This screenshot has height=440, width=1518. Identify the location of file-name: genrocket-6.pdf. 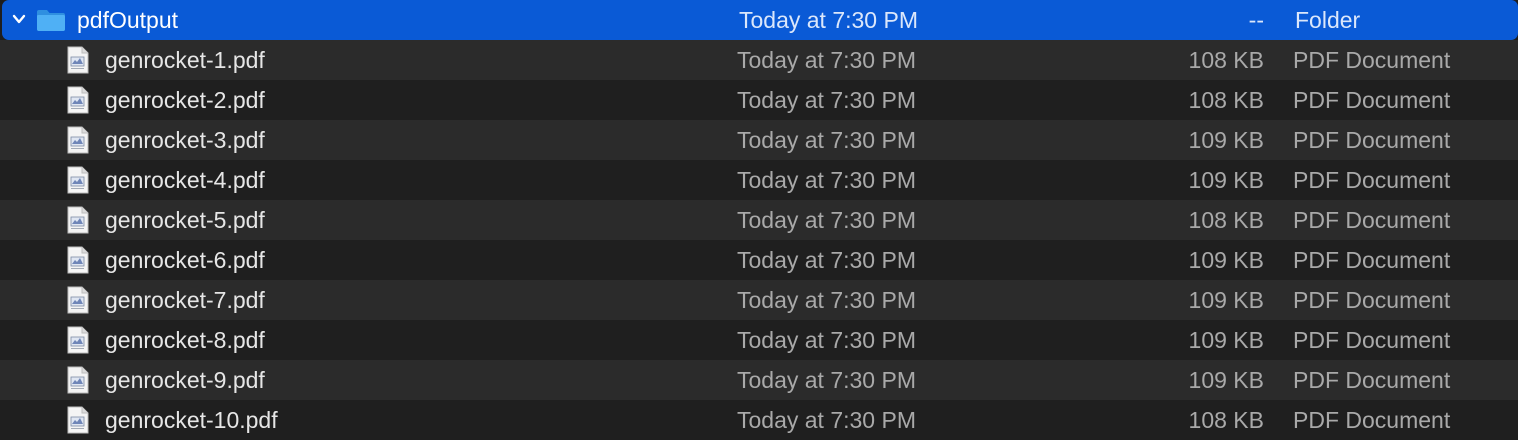
(185, 260).